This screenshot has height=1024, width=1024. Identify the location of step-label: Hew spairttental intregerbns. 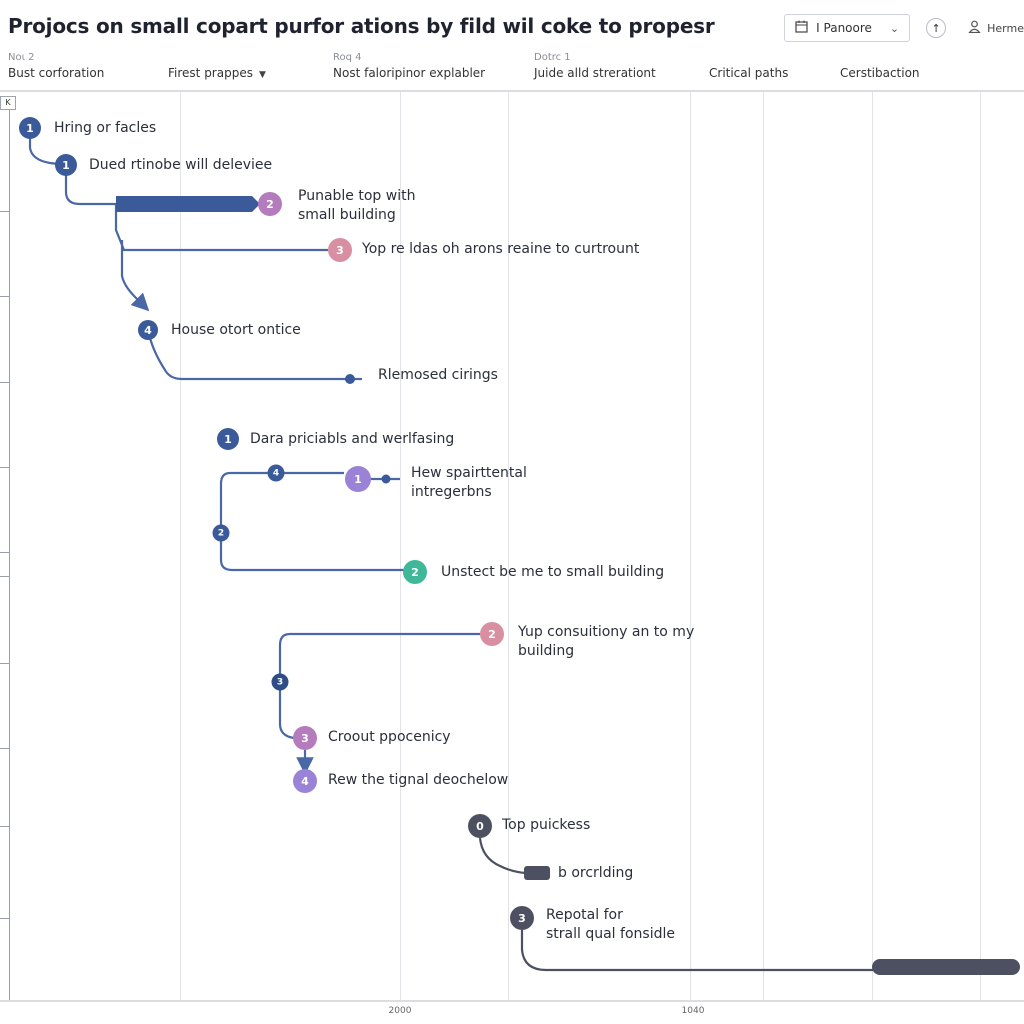
(469, 482).